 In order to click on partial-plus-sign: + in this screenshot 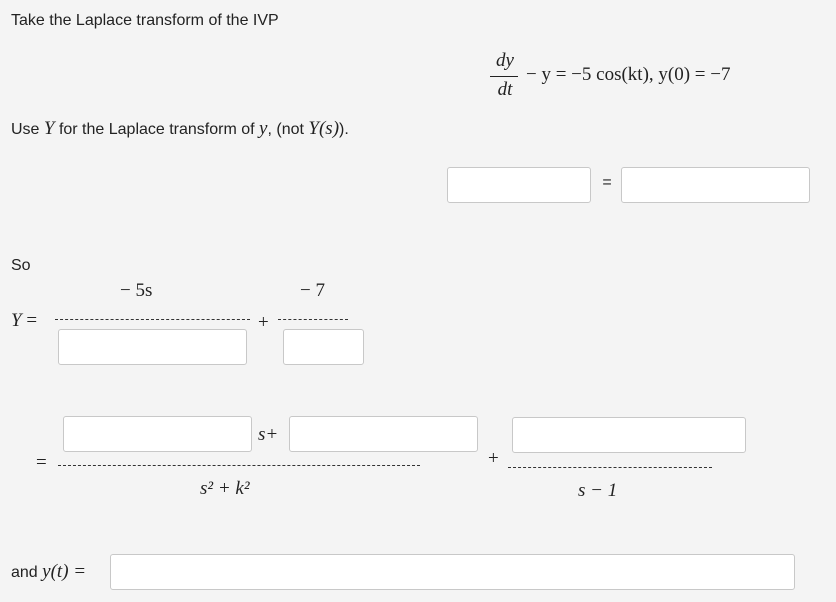, I will do `click(493, 458)`.